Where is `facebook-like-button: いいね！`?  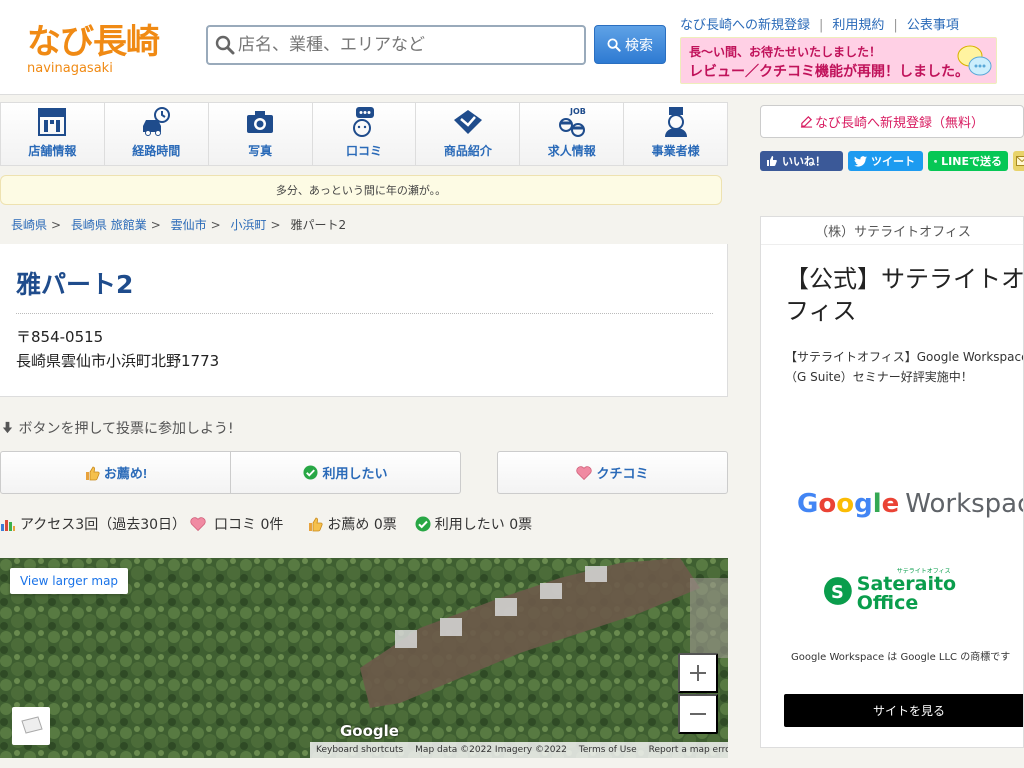 facebook-like-button: いいね！ is located at coordinates (801, 161).